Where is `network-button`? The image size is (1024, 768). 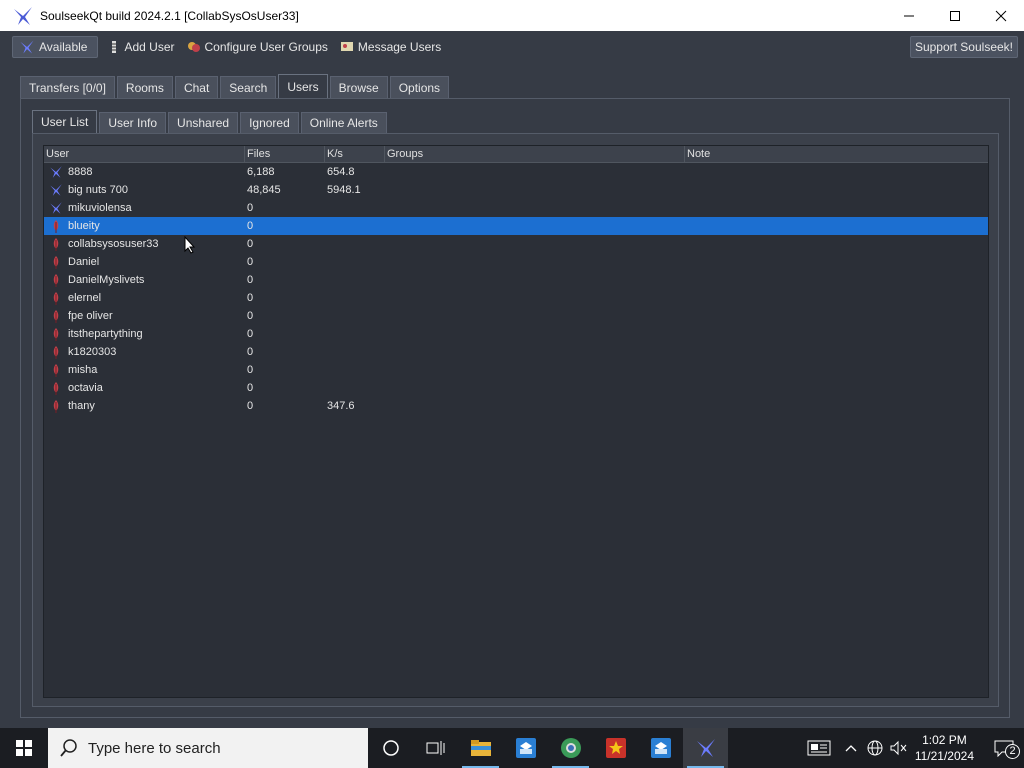 network-button is located at coordinates (875, 748).